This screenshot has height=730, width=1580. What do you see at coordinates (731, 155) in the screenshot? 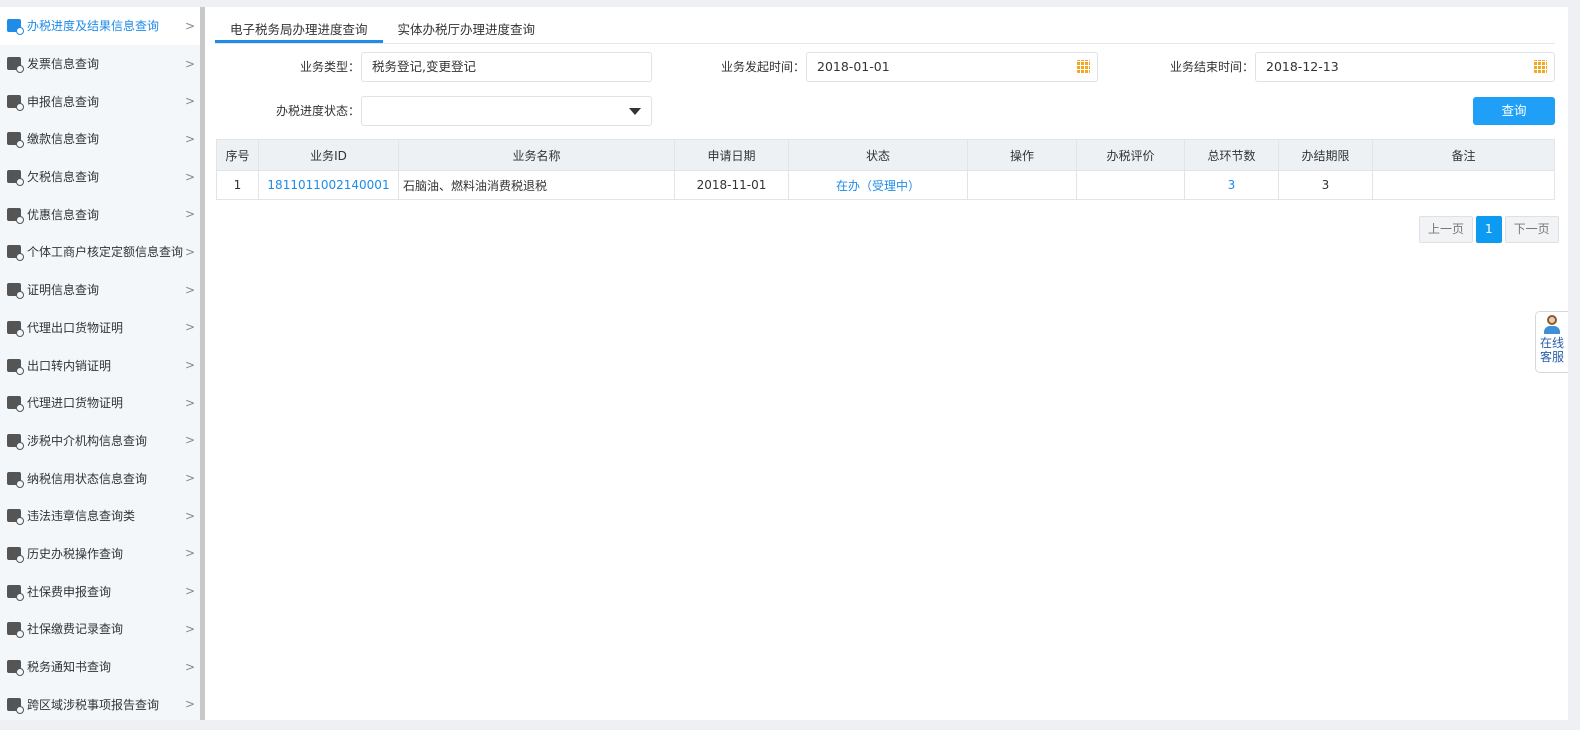
I see `column-header: 申请日期` at bounding box center [731, 155].